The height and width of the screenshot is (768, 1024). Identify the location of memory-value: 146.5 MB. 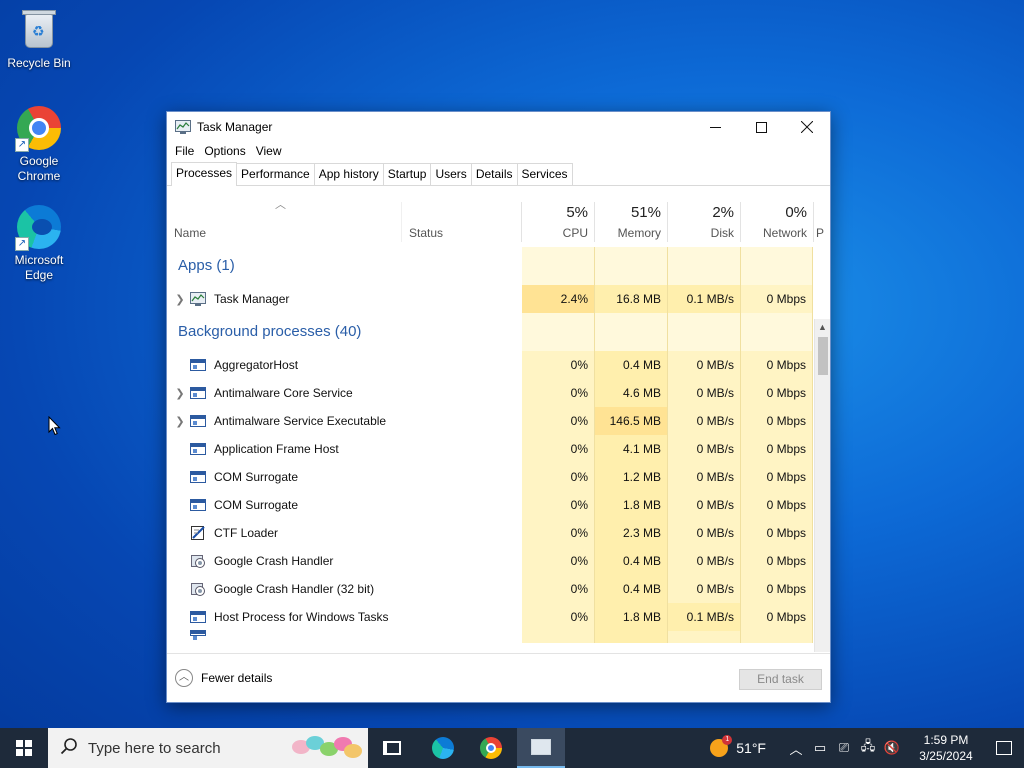
(631, 421).